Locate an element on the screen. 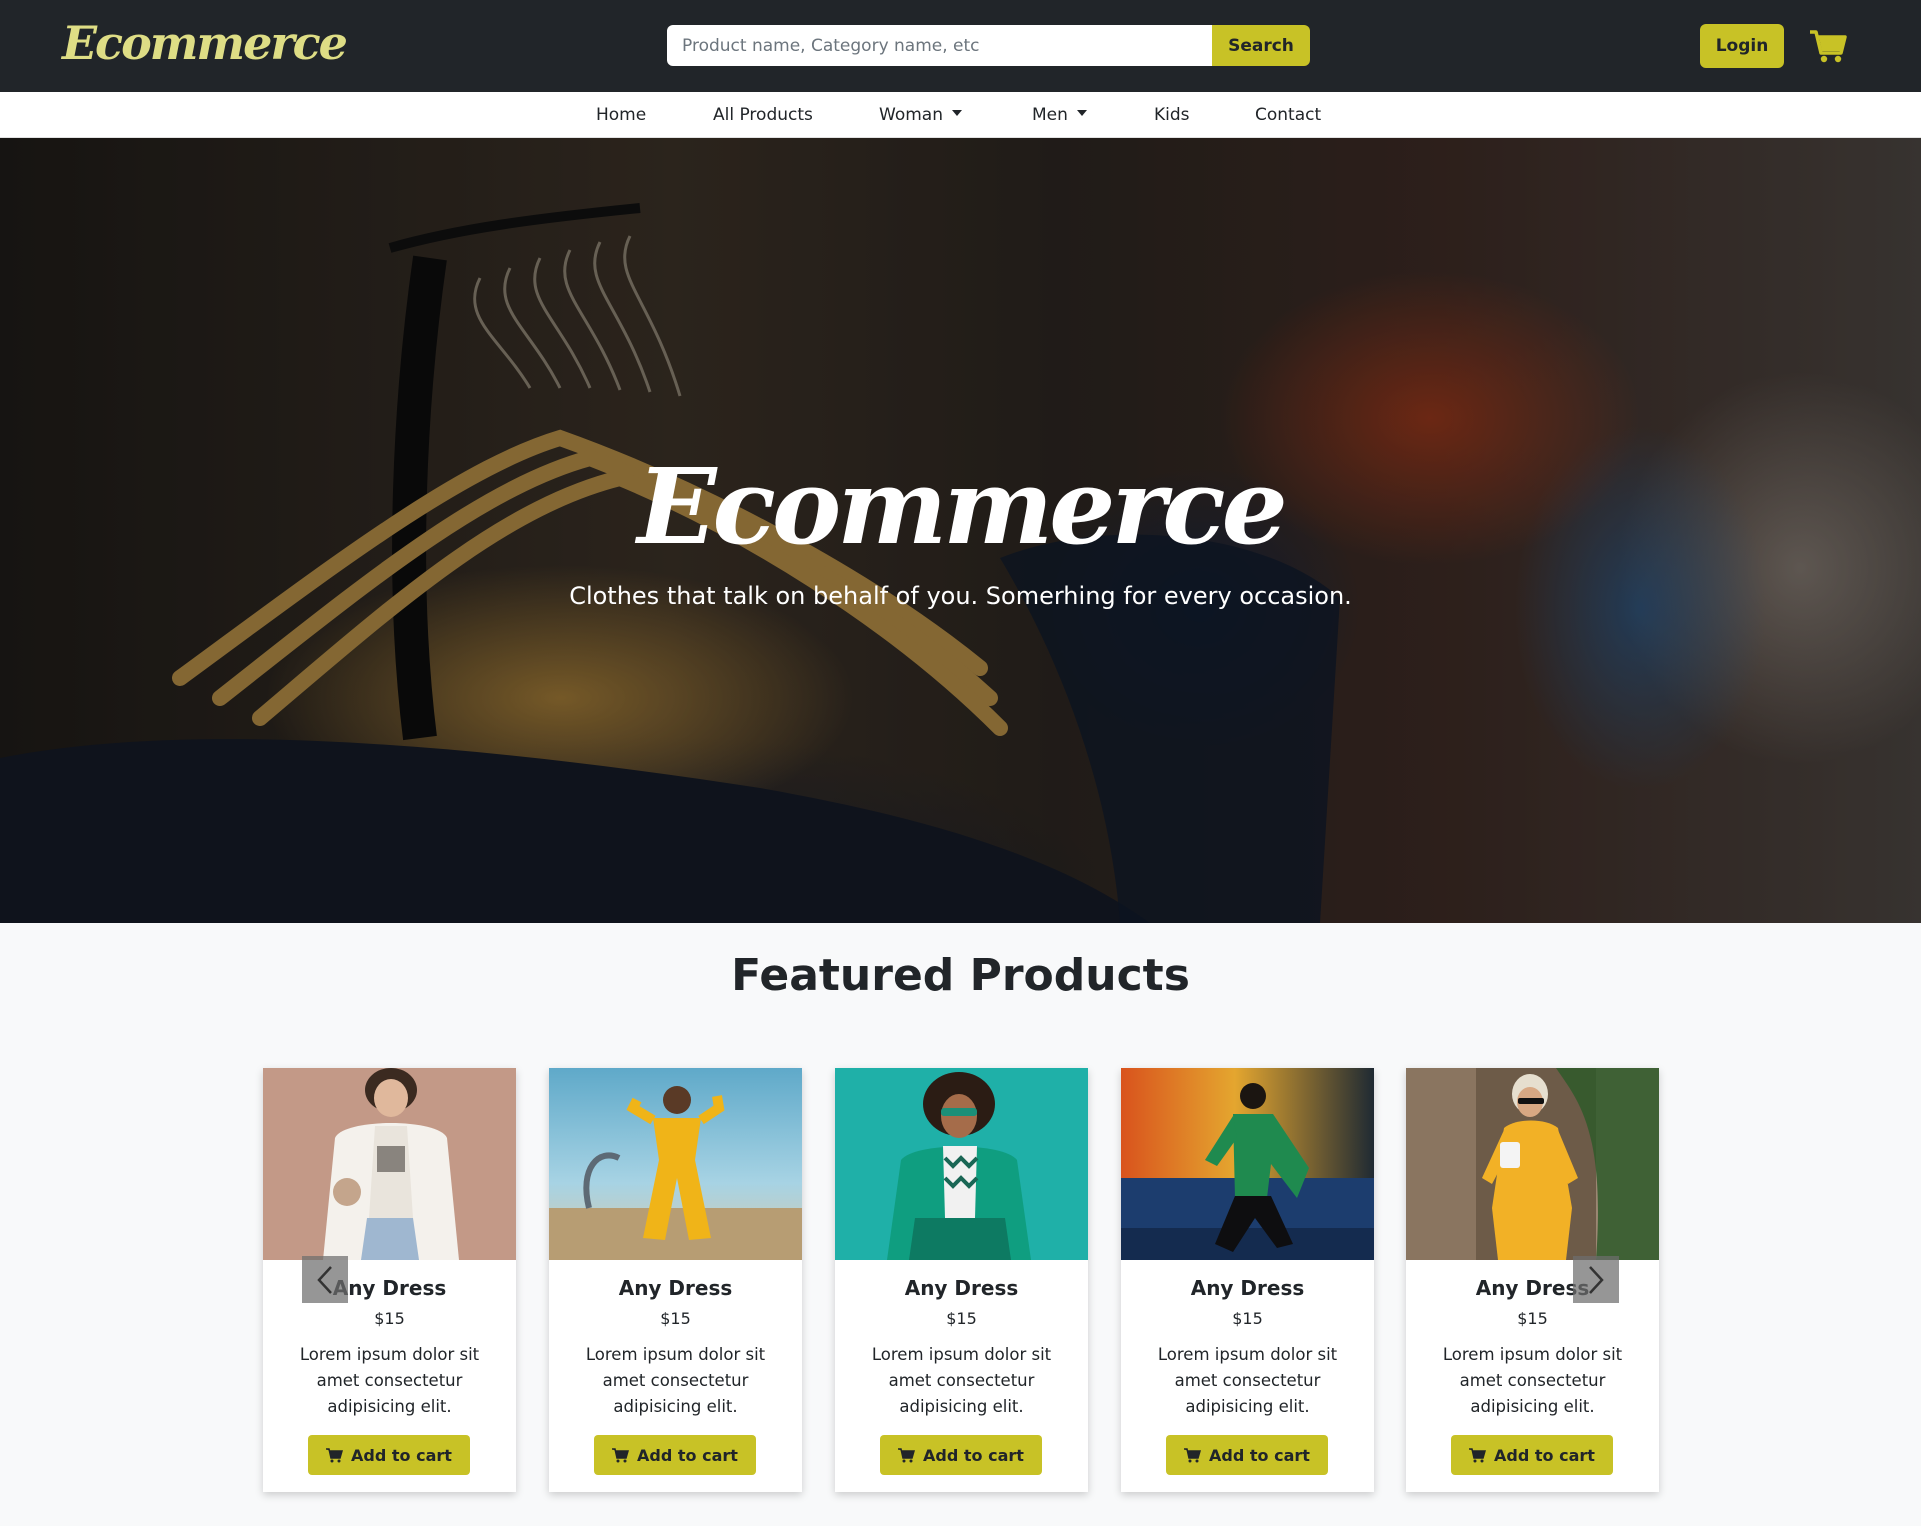 The image size is (1921, 1526). nav-item-label: Home is located at coordinates (621, 115).